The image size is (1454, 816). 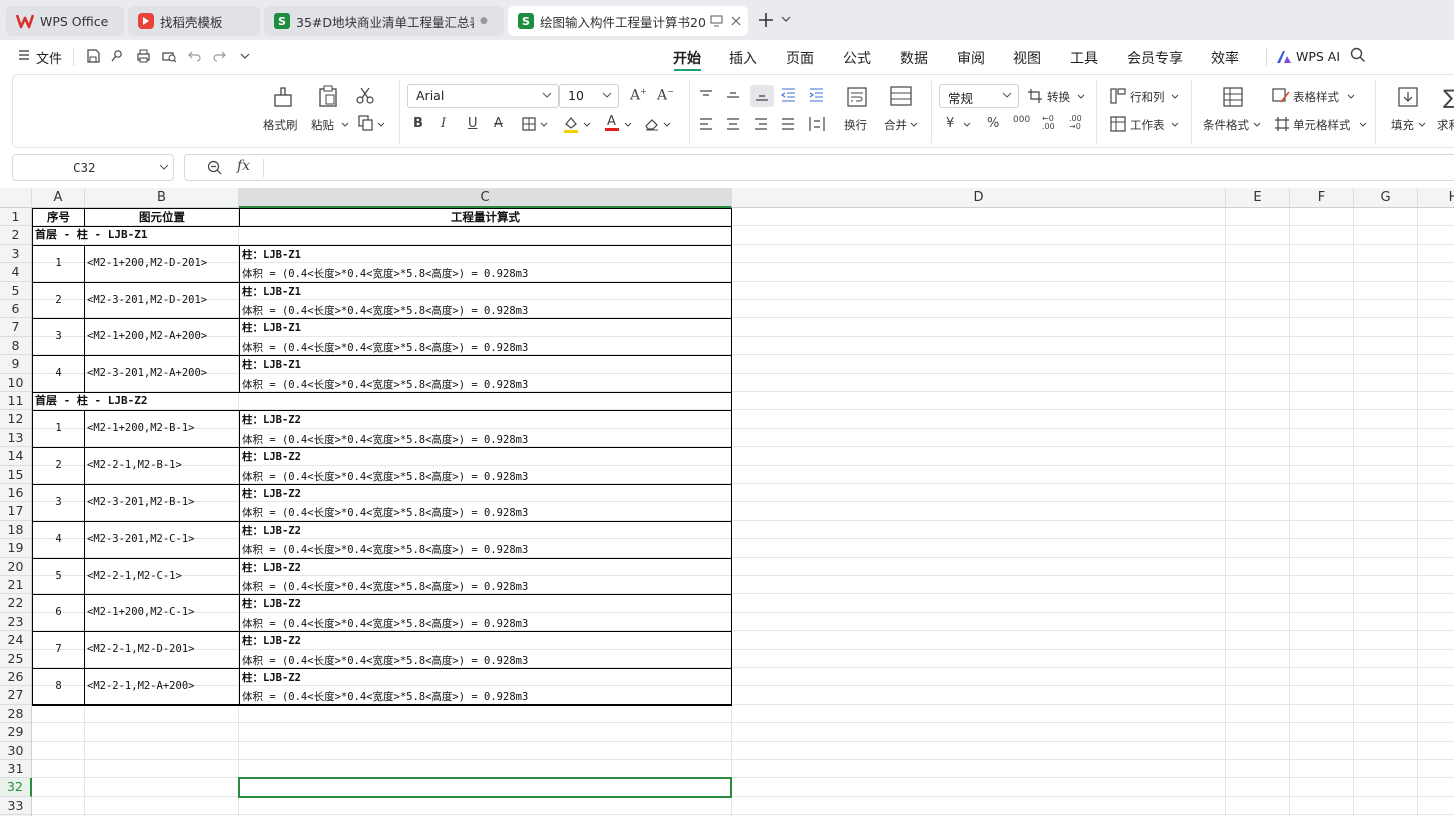 I want to click on row-header: 26, so click(x=16, y=677).